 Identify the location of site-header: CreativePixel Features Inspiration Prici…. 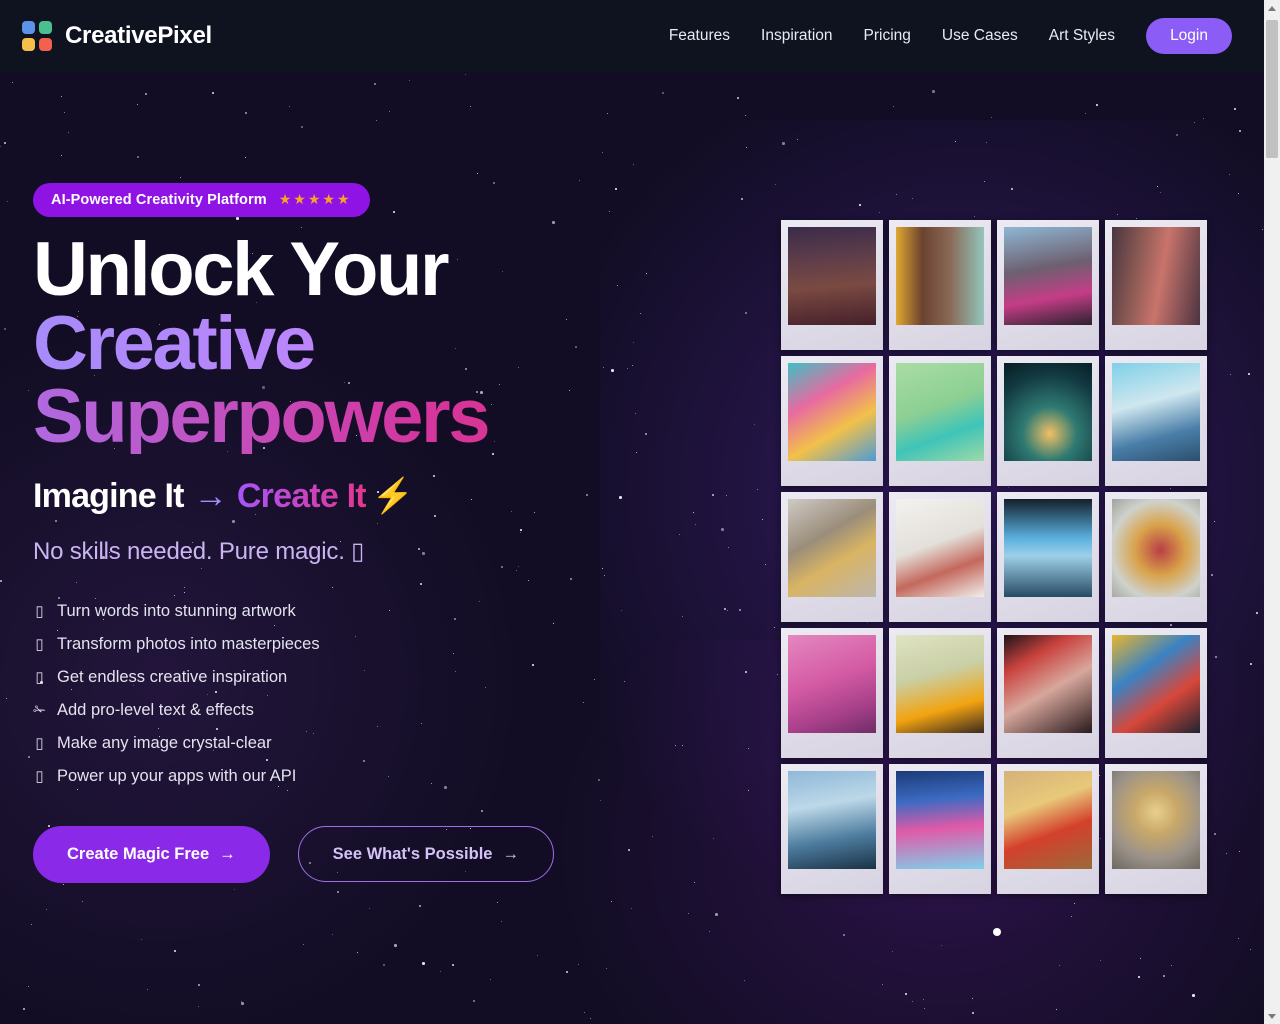
(632, 36).